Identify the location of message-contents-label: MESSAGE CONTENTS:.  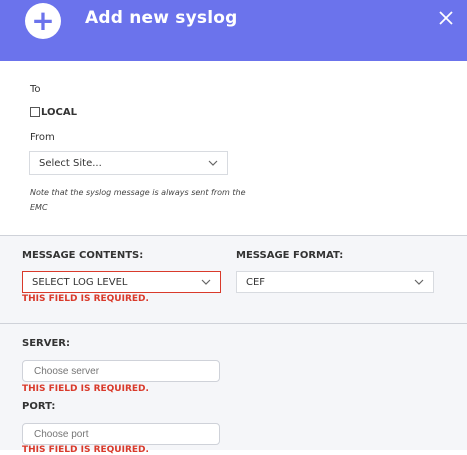
(83, 255).